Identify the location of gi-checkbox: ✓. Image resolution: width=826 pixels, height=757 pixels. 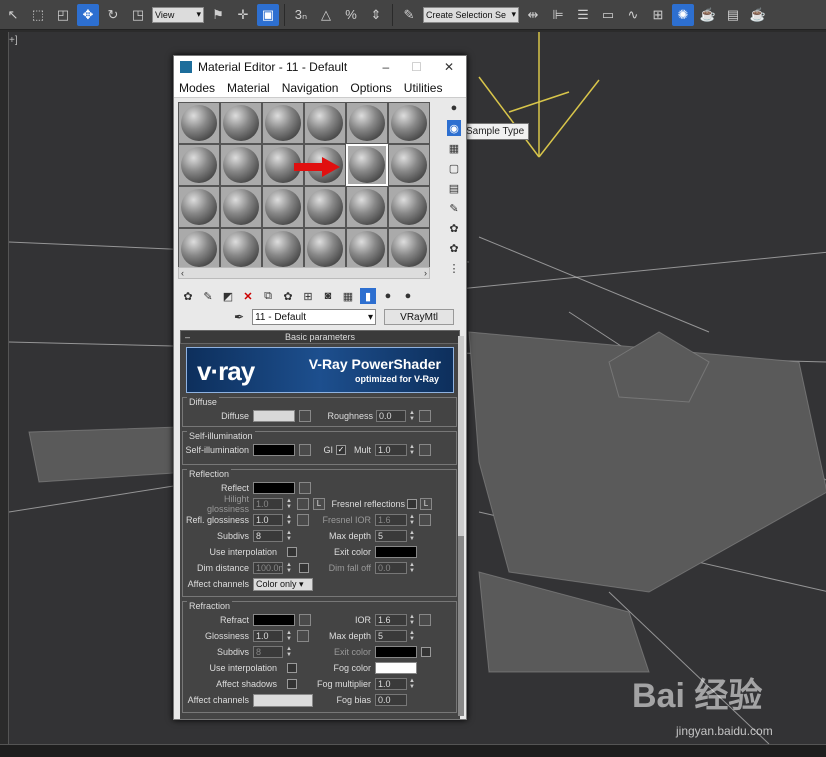
(341, 450).